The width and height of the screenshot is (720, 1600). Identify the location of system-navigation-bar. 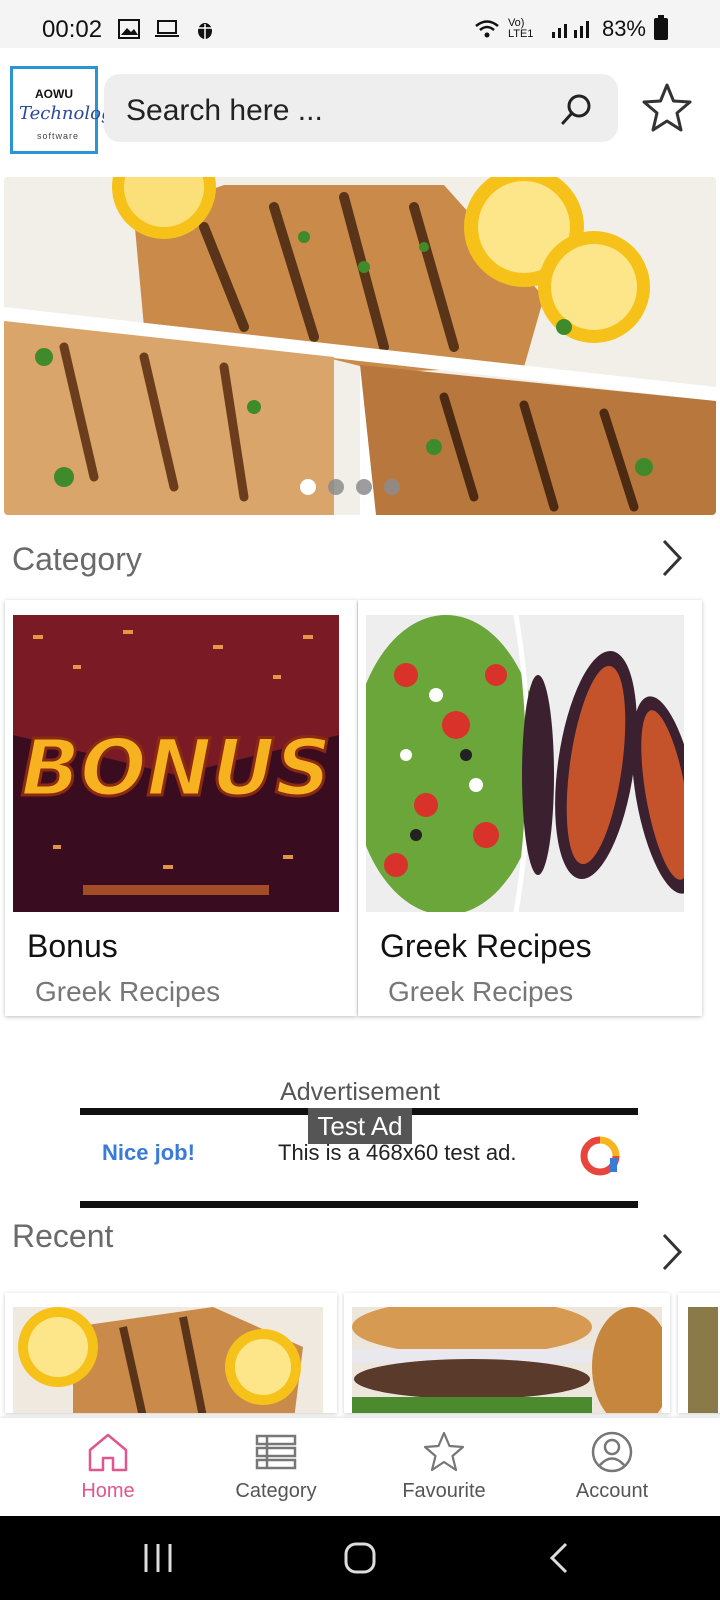
(360, 1558).